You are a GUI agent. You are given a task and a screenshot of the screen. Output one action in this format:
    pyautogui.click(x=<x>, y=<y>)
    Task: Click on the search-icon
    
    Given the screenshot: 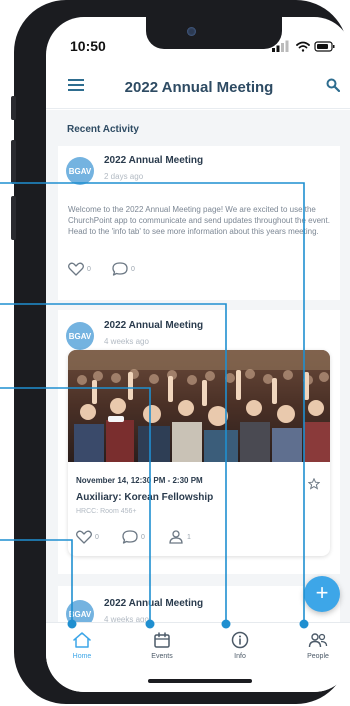 What is the action you would take?
    pyautogui.click(x=333, y=85)
    